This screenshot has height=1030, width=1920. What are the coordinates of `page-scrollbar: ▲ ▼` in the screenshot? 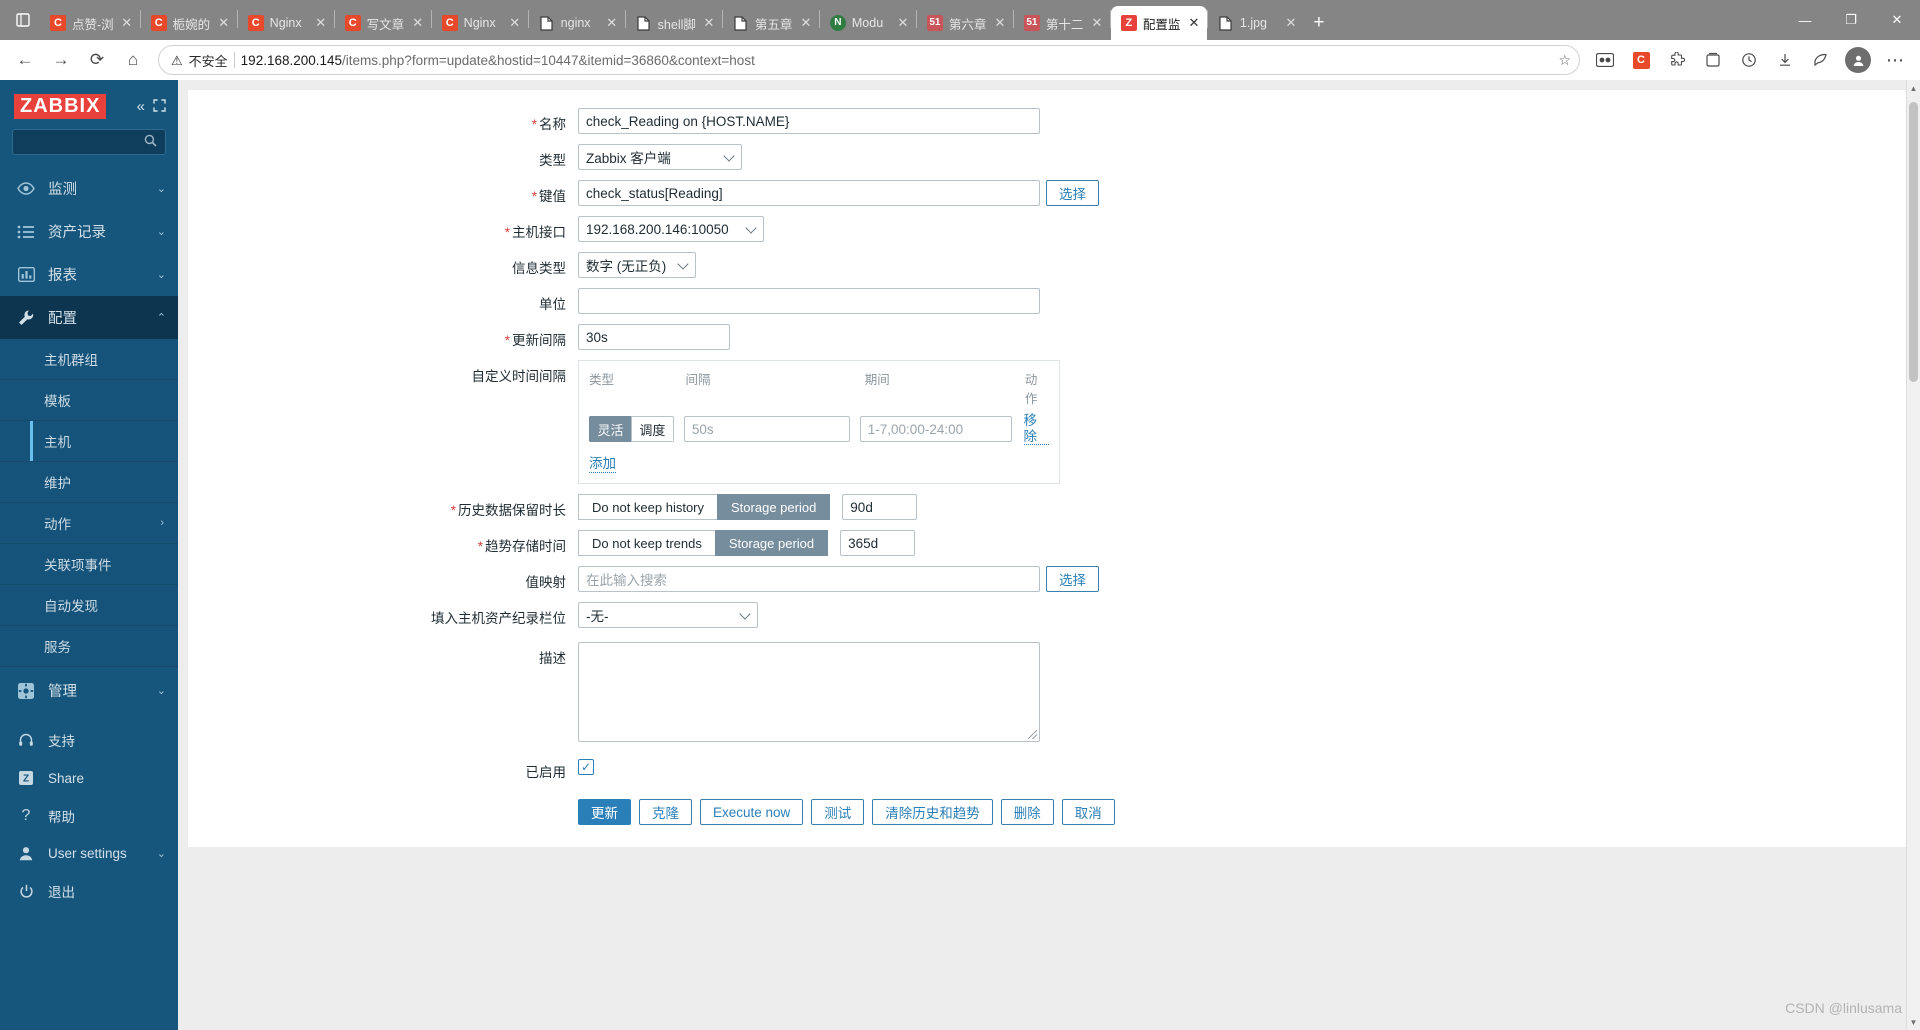 It's located at (1913, 555).